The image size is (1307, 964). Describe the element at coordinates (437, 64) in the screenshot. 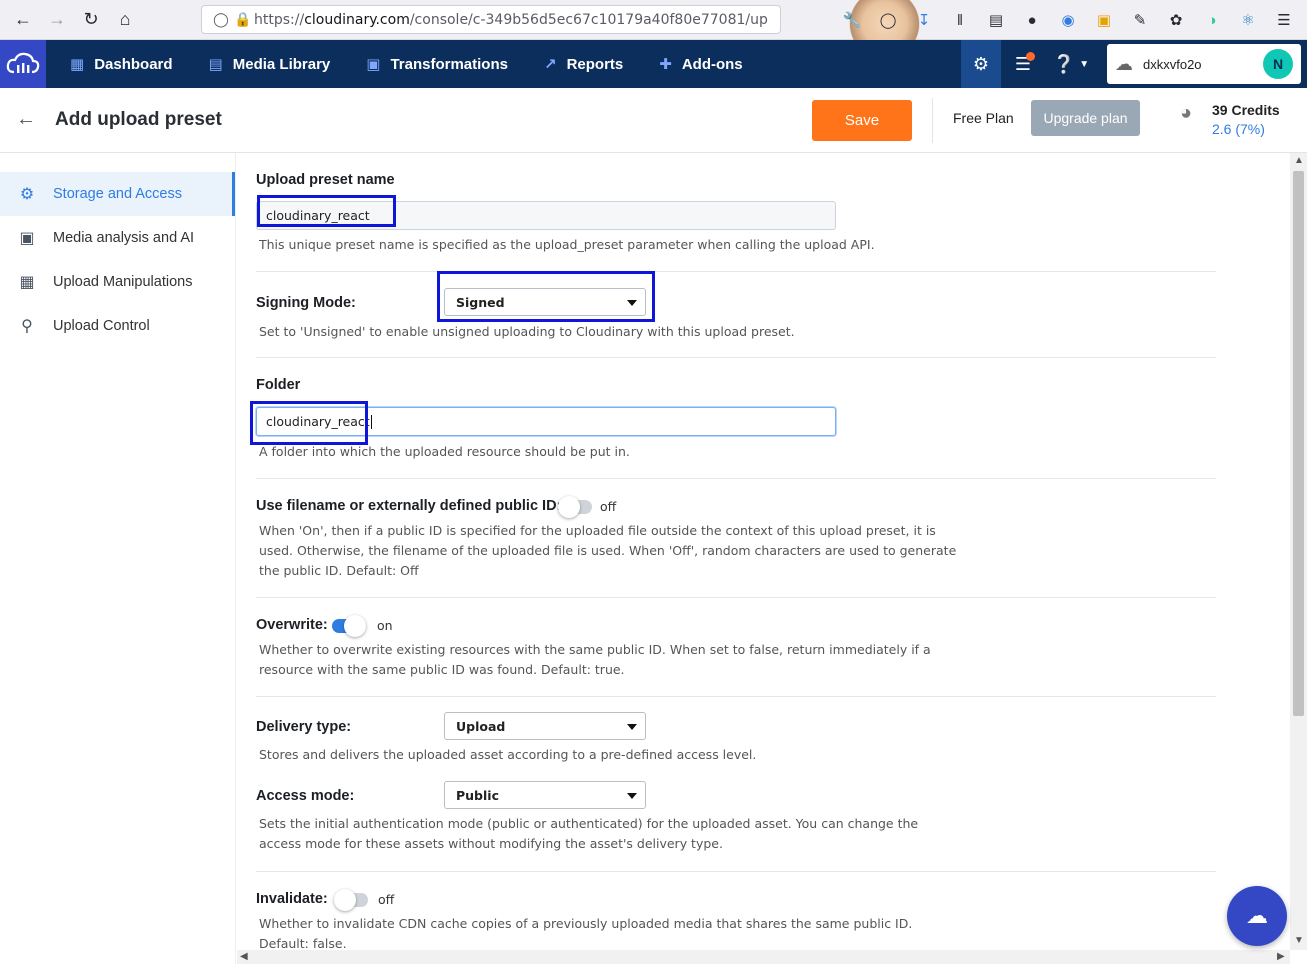

I see `nav-transformations: ▣ Transformations` at that location.